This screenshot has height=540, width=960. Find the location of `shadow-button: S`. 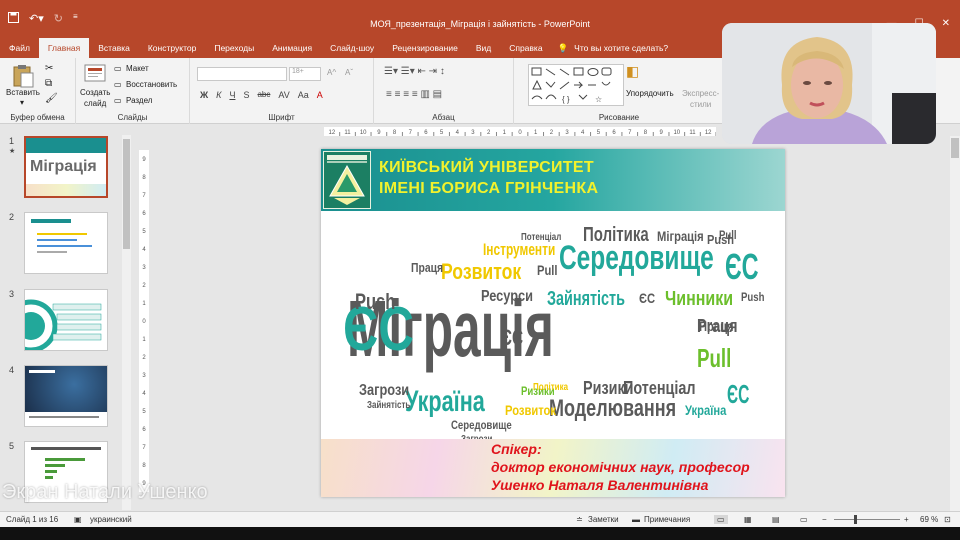

shadow-button: S is located at coordinates (246, 95).